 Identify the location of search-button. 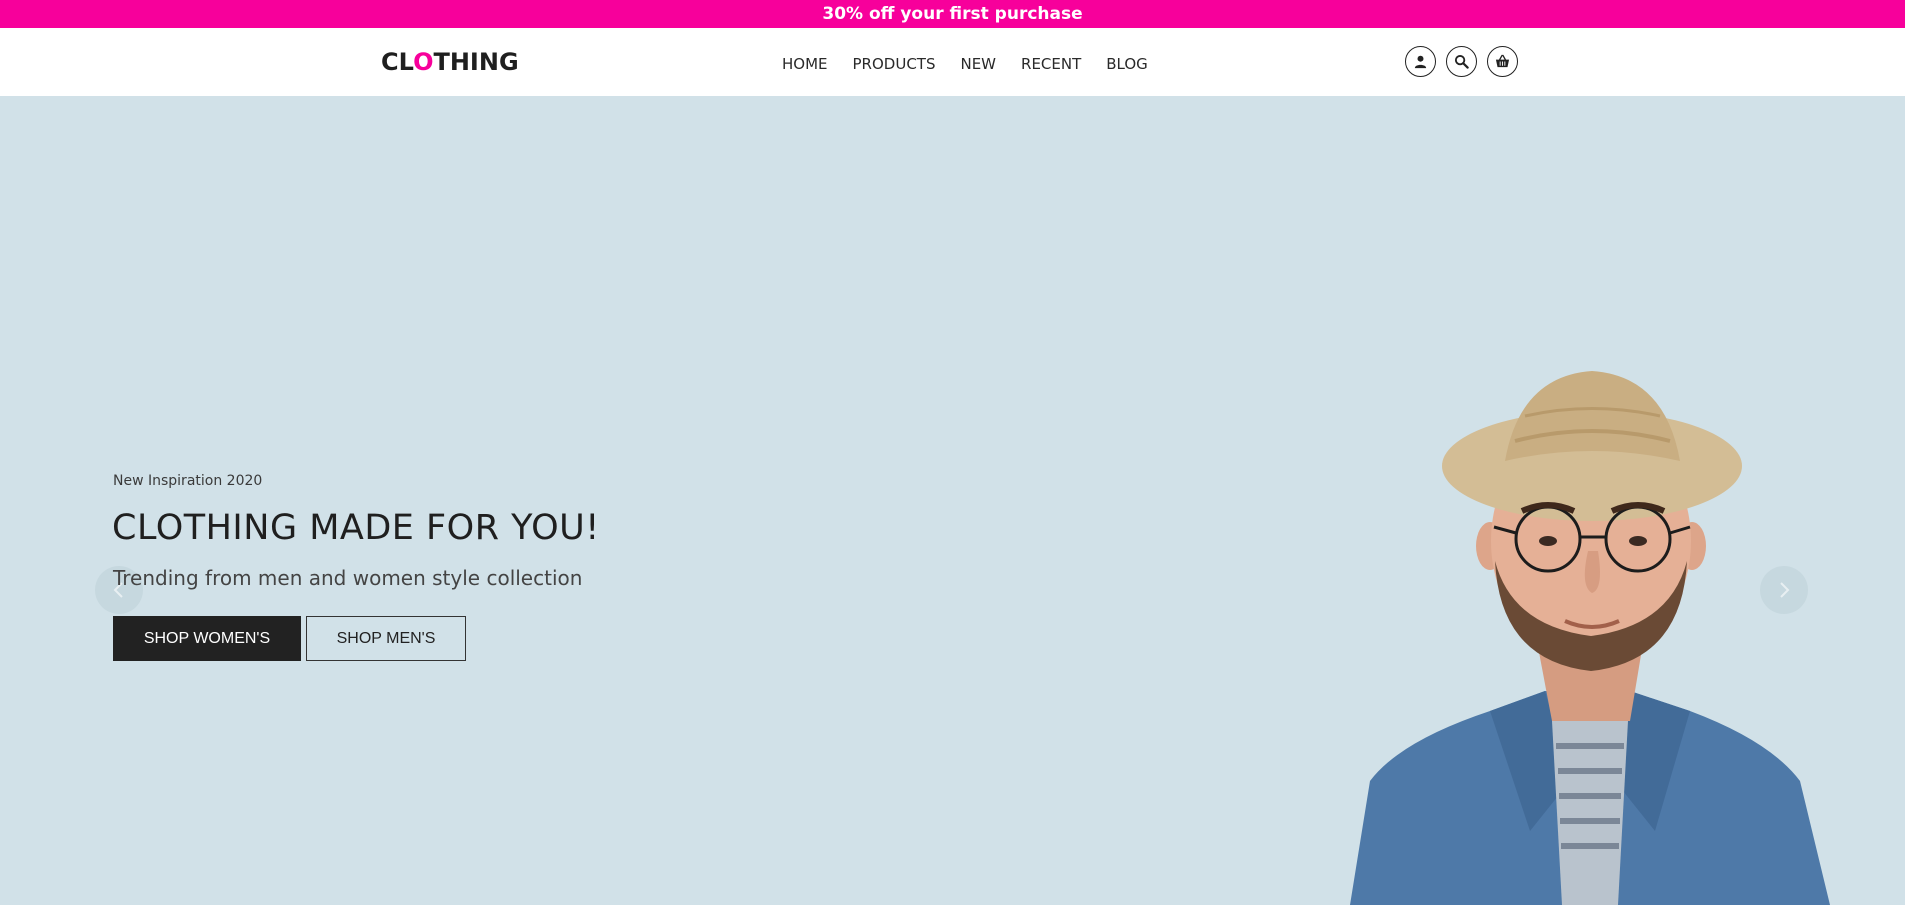
(1461, 61).